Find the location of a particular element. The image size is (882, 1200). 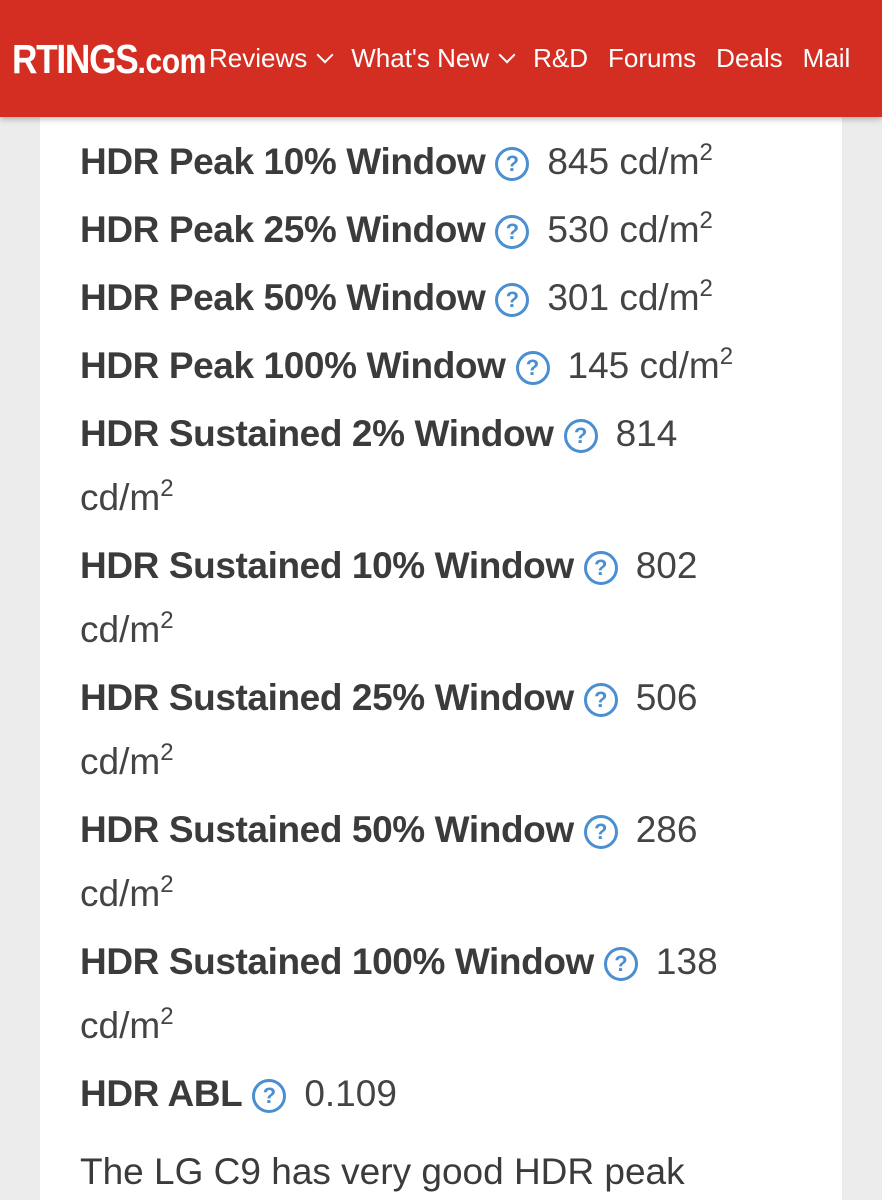

spec-value: 845 cd/m2 is located at coordinates (630, 161).